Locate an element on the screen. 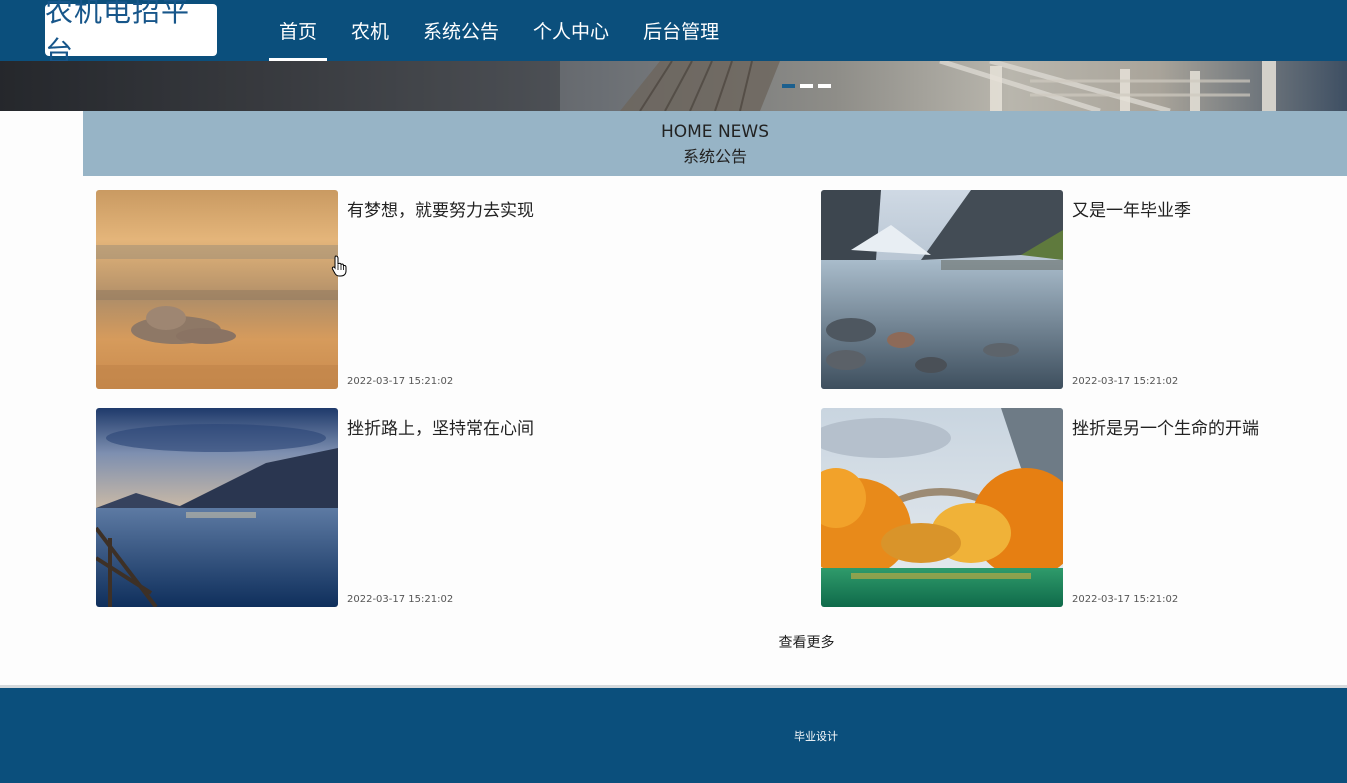  news-card: 挫折路上，坚持常在心间 2022-03-17 15:21:02 is located at coordinates (441, 508).